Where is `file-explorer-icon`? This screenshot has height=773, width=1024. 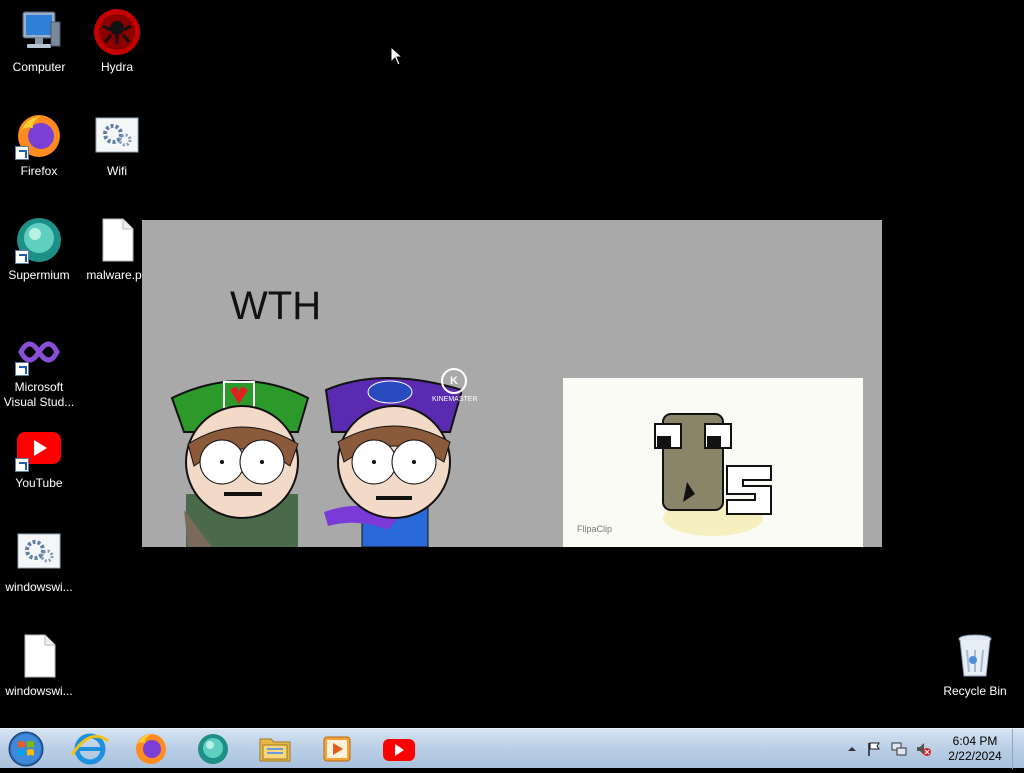 file-explorer-icon is located at coordinates (275, 750).